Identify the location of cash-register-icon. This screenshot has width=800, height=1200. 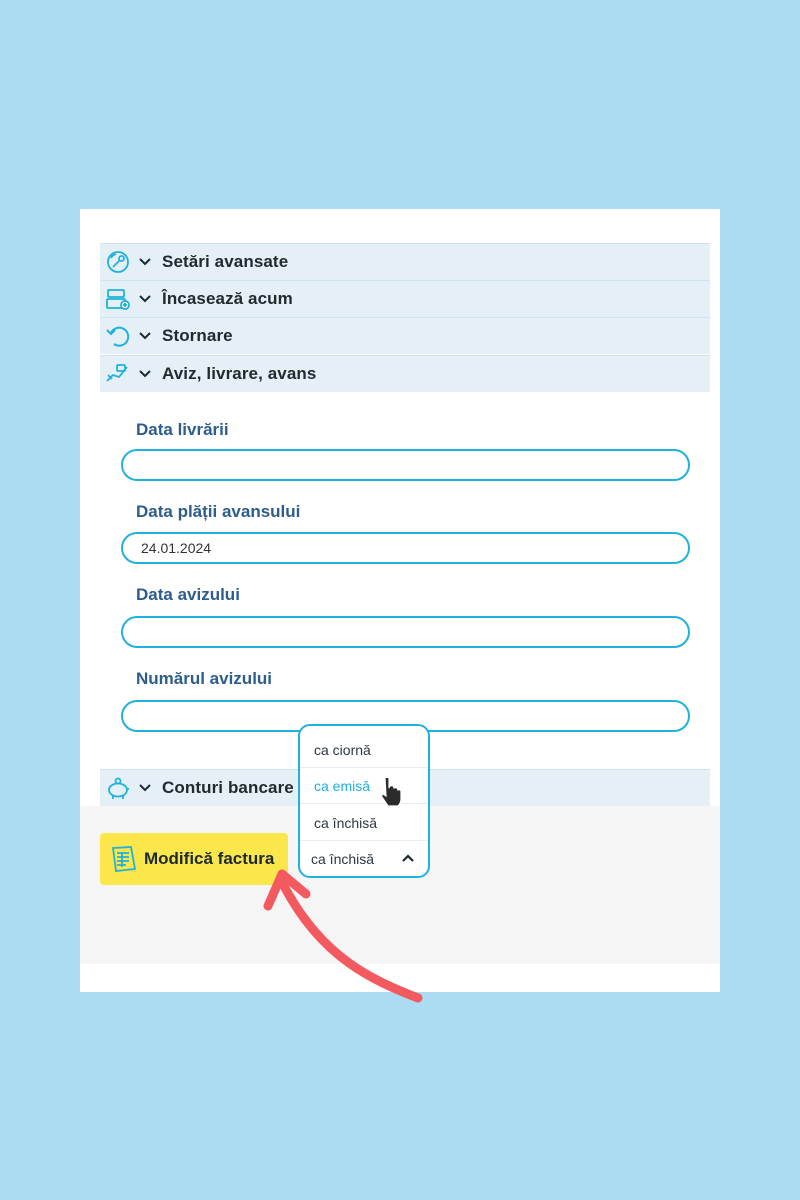
(118, 299).